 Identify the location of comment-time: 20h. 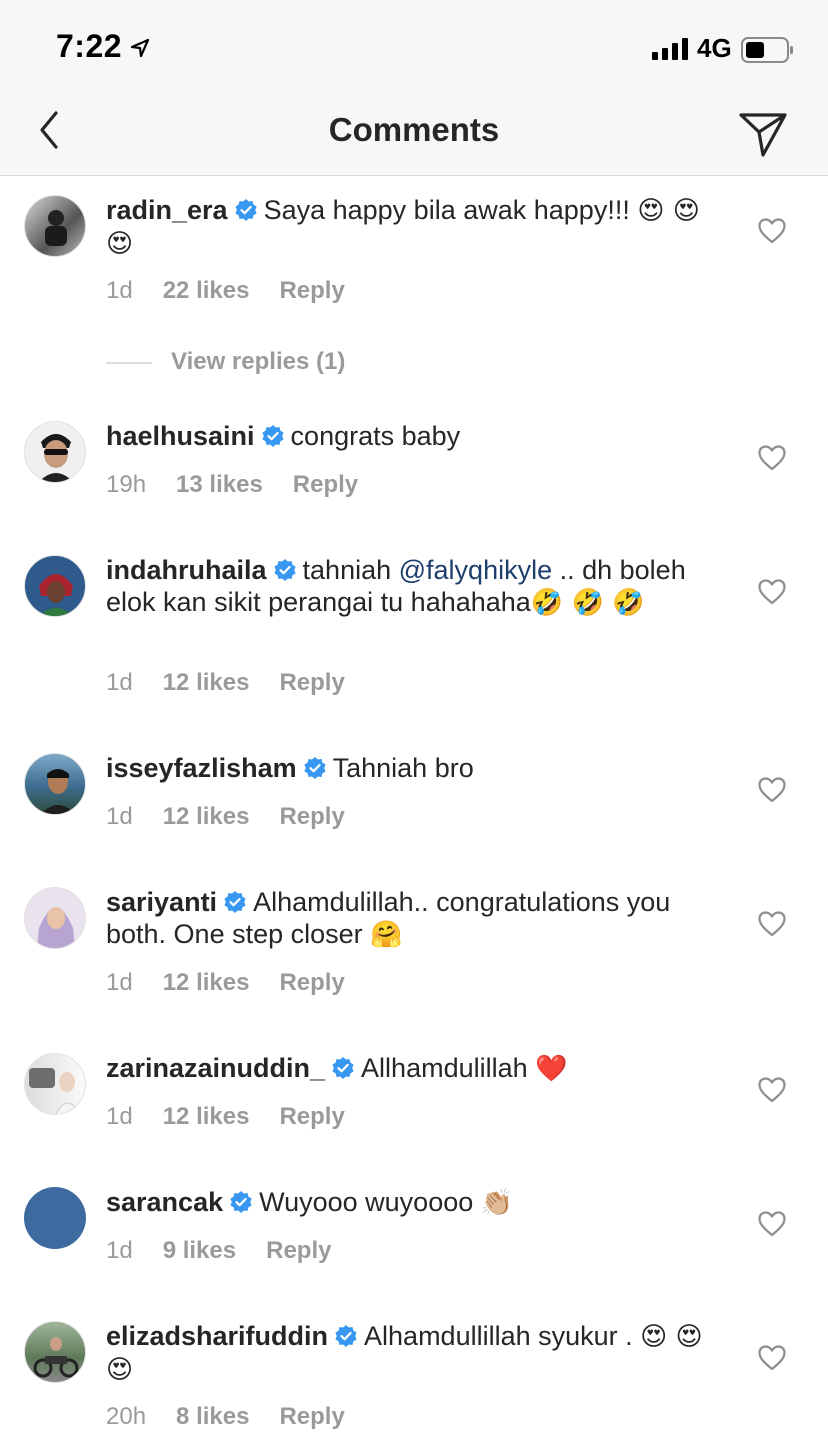
(126, 1416).